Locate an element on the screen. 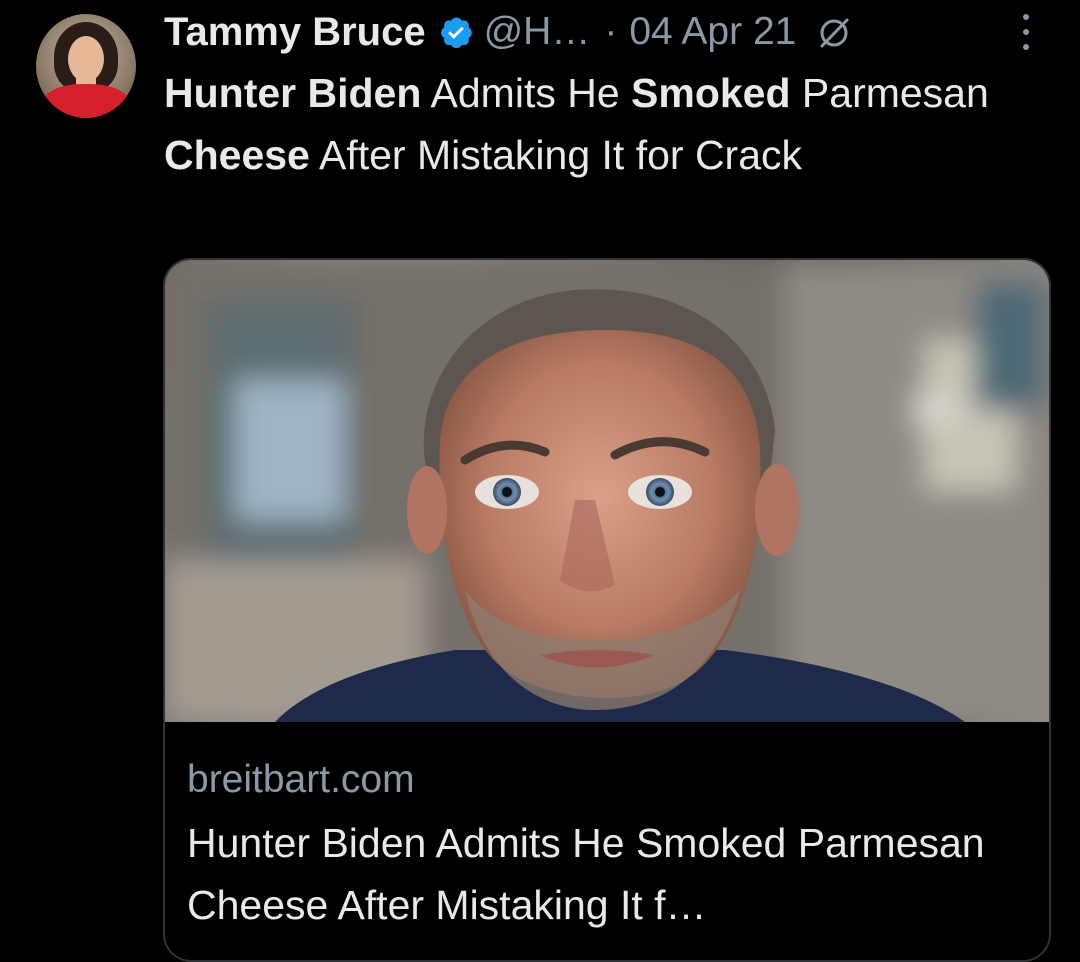  tweet-date: 04 Apr 21 is located at coordinates (712, 32).